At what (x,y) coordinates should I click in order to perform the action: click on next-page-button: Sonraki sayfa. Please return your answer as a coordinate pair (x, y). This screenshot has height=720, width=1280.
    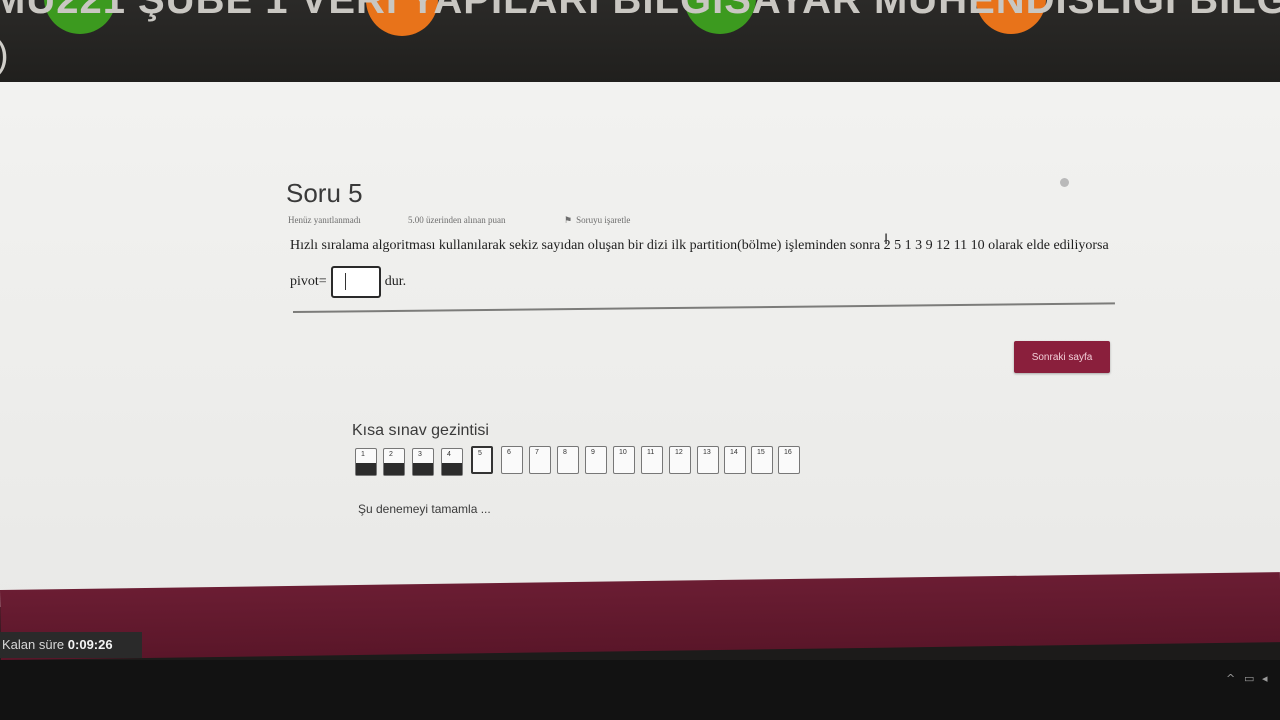
    Looking at the image, I should click on (1062, 357).